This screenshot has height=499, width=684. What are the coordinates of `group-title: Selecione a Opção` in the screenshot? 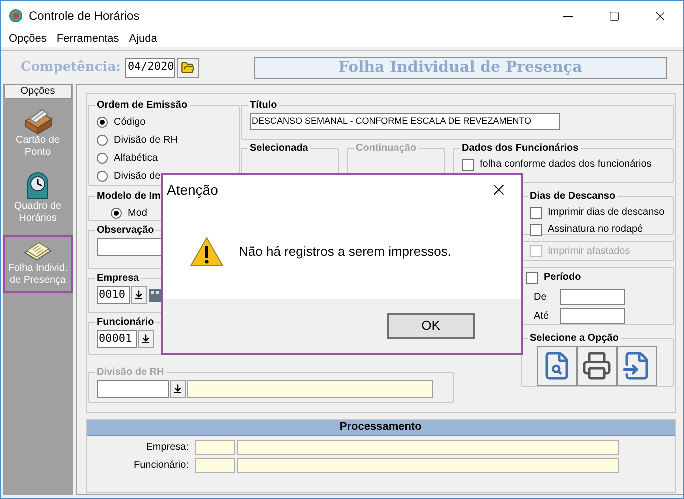 It's located at (574, 339).